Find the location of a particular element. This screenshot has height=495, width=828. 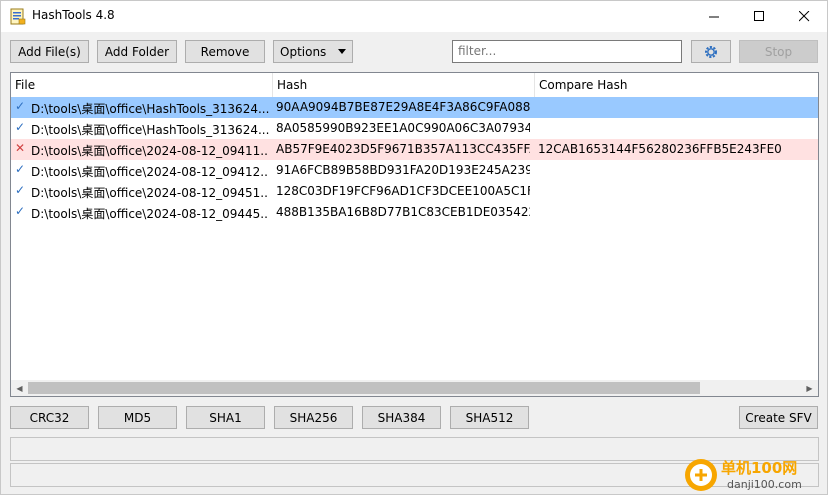

sha384-button: SHA384 is located at coordinates (401, 417).